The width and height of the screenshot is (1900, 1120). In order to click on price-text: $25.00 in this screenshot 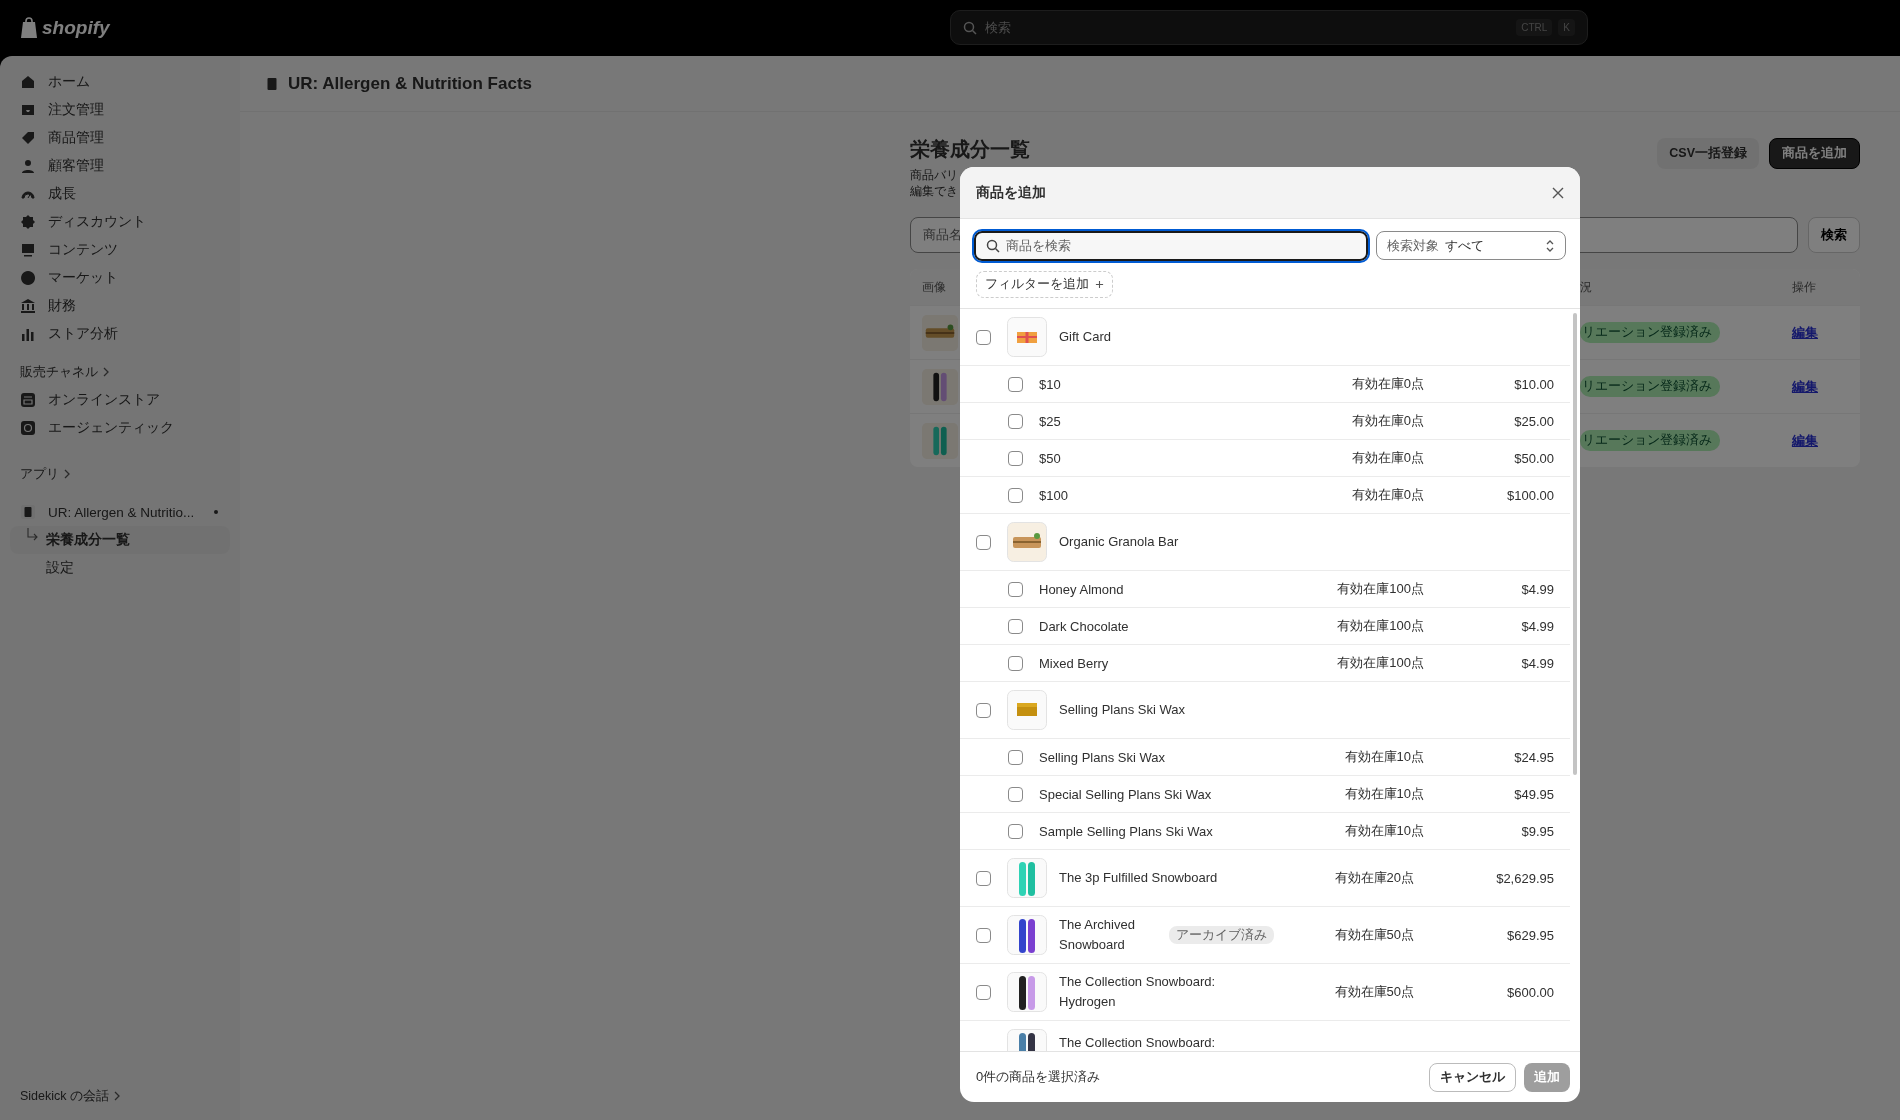, I will do `click(1533, 421)`.